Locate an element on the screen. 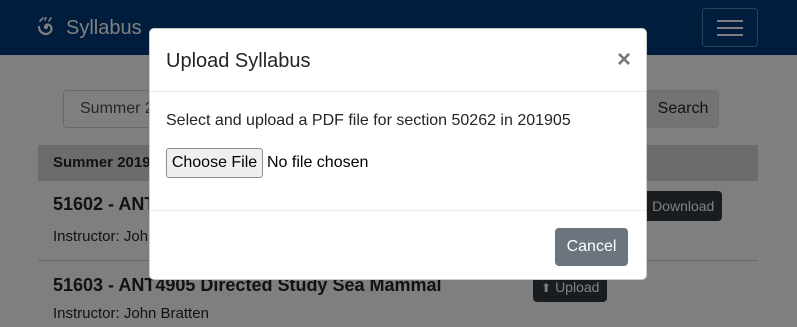  modal-header: Upload Syllabus × is located at coordinates (398, 60).